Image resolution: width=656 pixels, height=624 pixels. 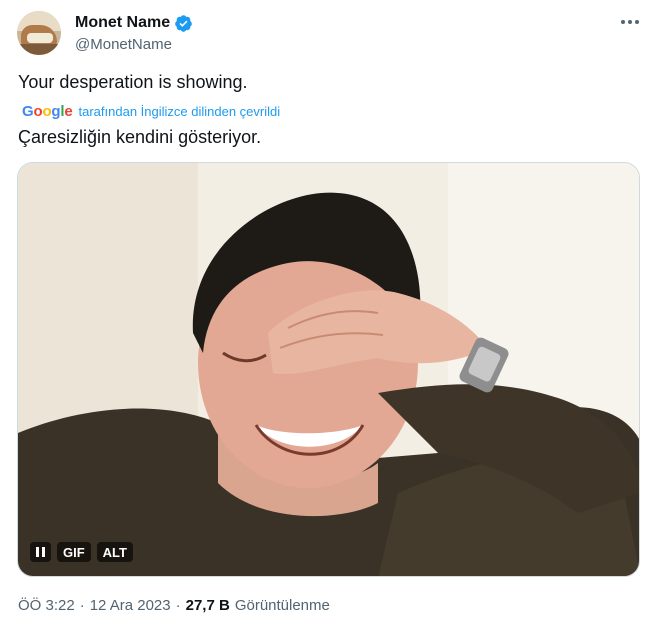 I want to click on google-logo: Google, so click(x=47, y=111).